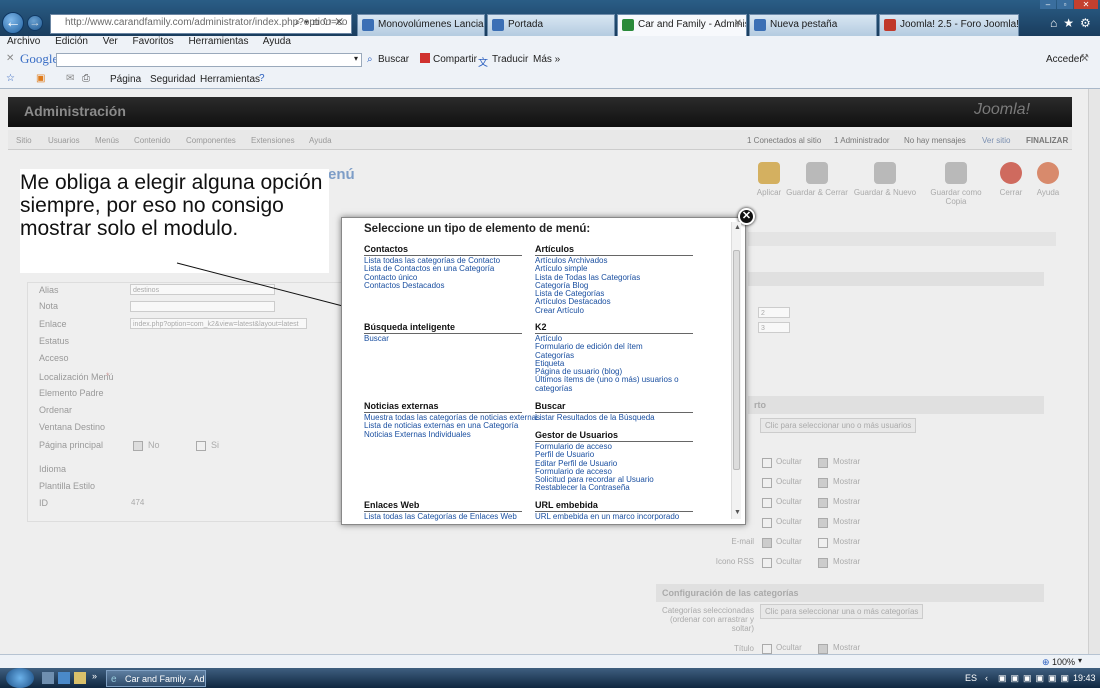  I want to click on forward-button: →, so click(35, 23).